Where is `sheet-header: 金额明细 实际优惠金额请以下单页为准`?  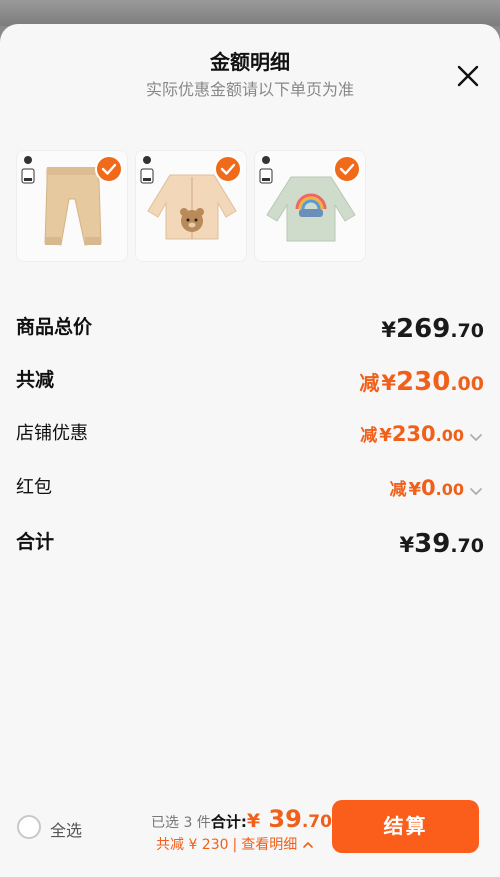
sheet-header: 金额明细 实际优惠金额请以下单页为准 is located at coordinates (250, 69).